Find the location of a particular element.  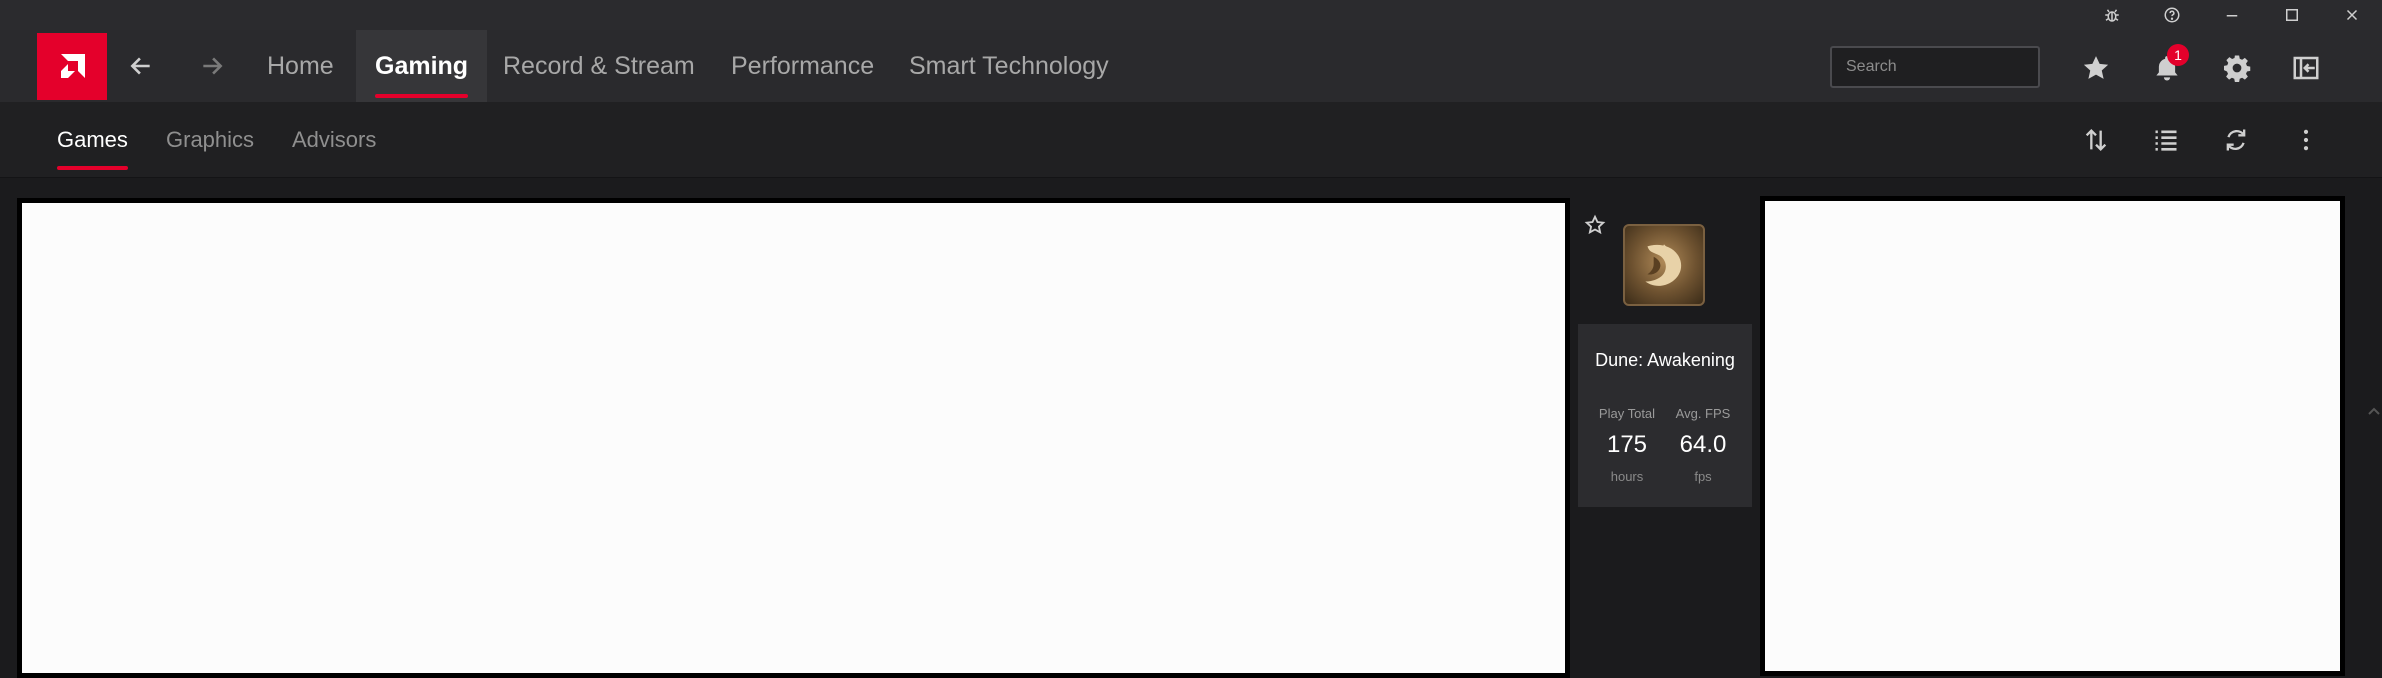

minimize-icon is located at coordinates (2232, 16).